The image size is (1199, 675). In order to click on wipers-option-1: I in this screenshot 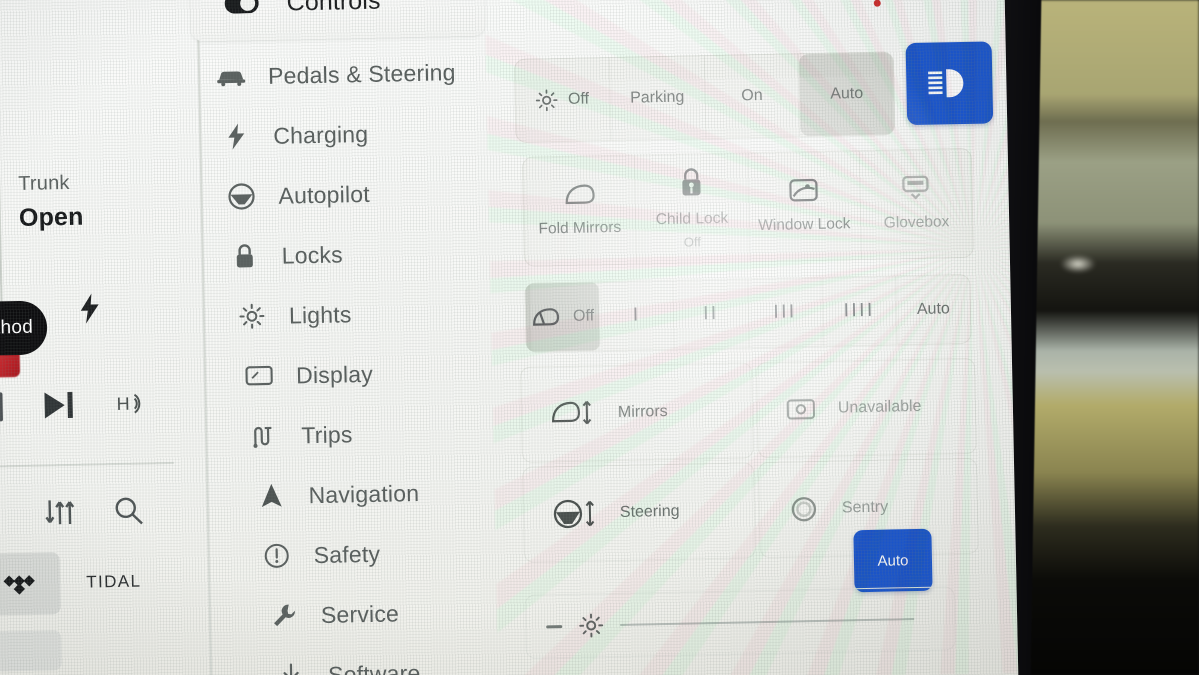, I will do `click(637, 315)`.